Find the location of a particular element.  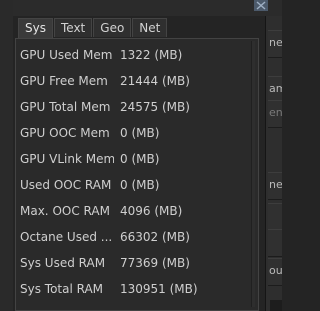

stat-value: 130951 (MB) is located at coordinates (159, 289).